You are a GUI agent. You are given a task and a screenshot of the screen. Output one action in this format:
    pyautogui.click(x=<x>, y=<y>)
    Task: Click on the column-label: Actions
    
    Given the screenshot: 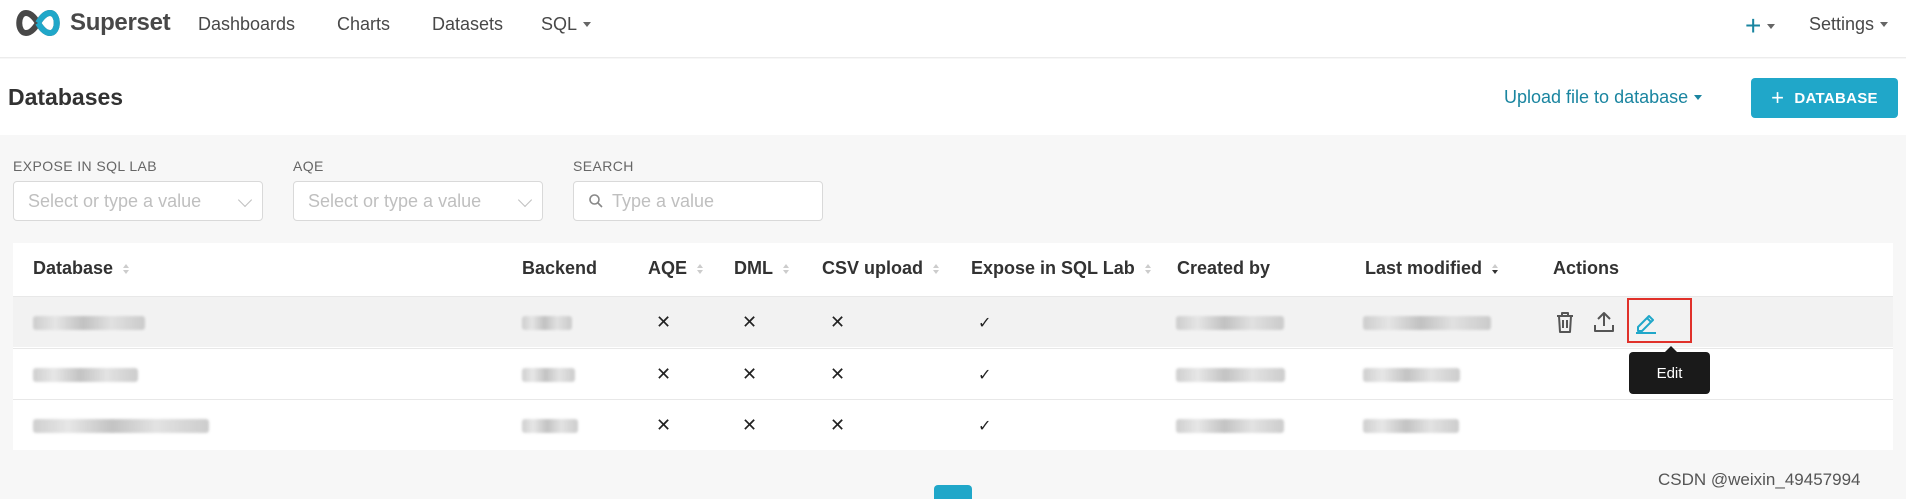 What is the action you would take?
    pyautogui.click(x=1586, y=268)
    